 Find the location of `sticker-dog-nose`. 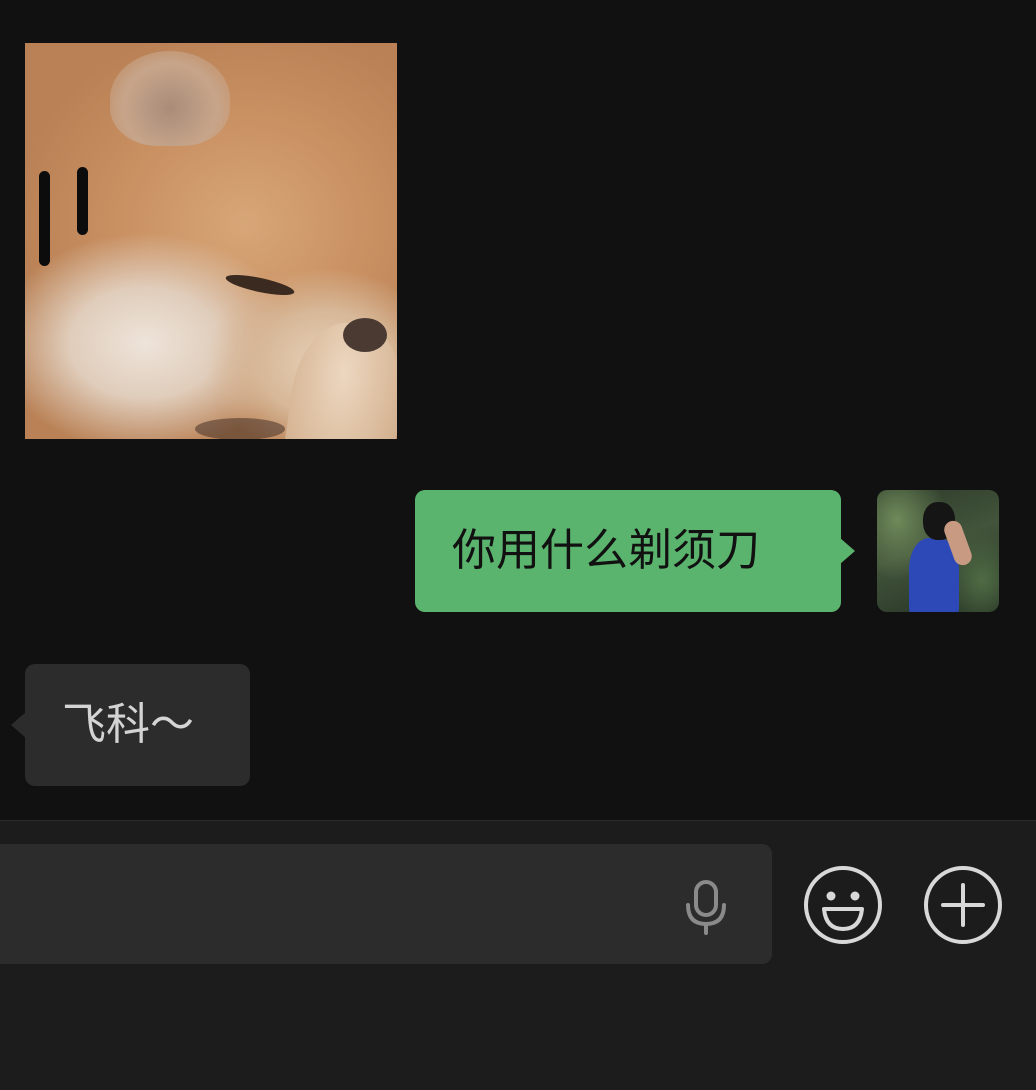

sticker-dog-nose is located at coordinates (365, 335).